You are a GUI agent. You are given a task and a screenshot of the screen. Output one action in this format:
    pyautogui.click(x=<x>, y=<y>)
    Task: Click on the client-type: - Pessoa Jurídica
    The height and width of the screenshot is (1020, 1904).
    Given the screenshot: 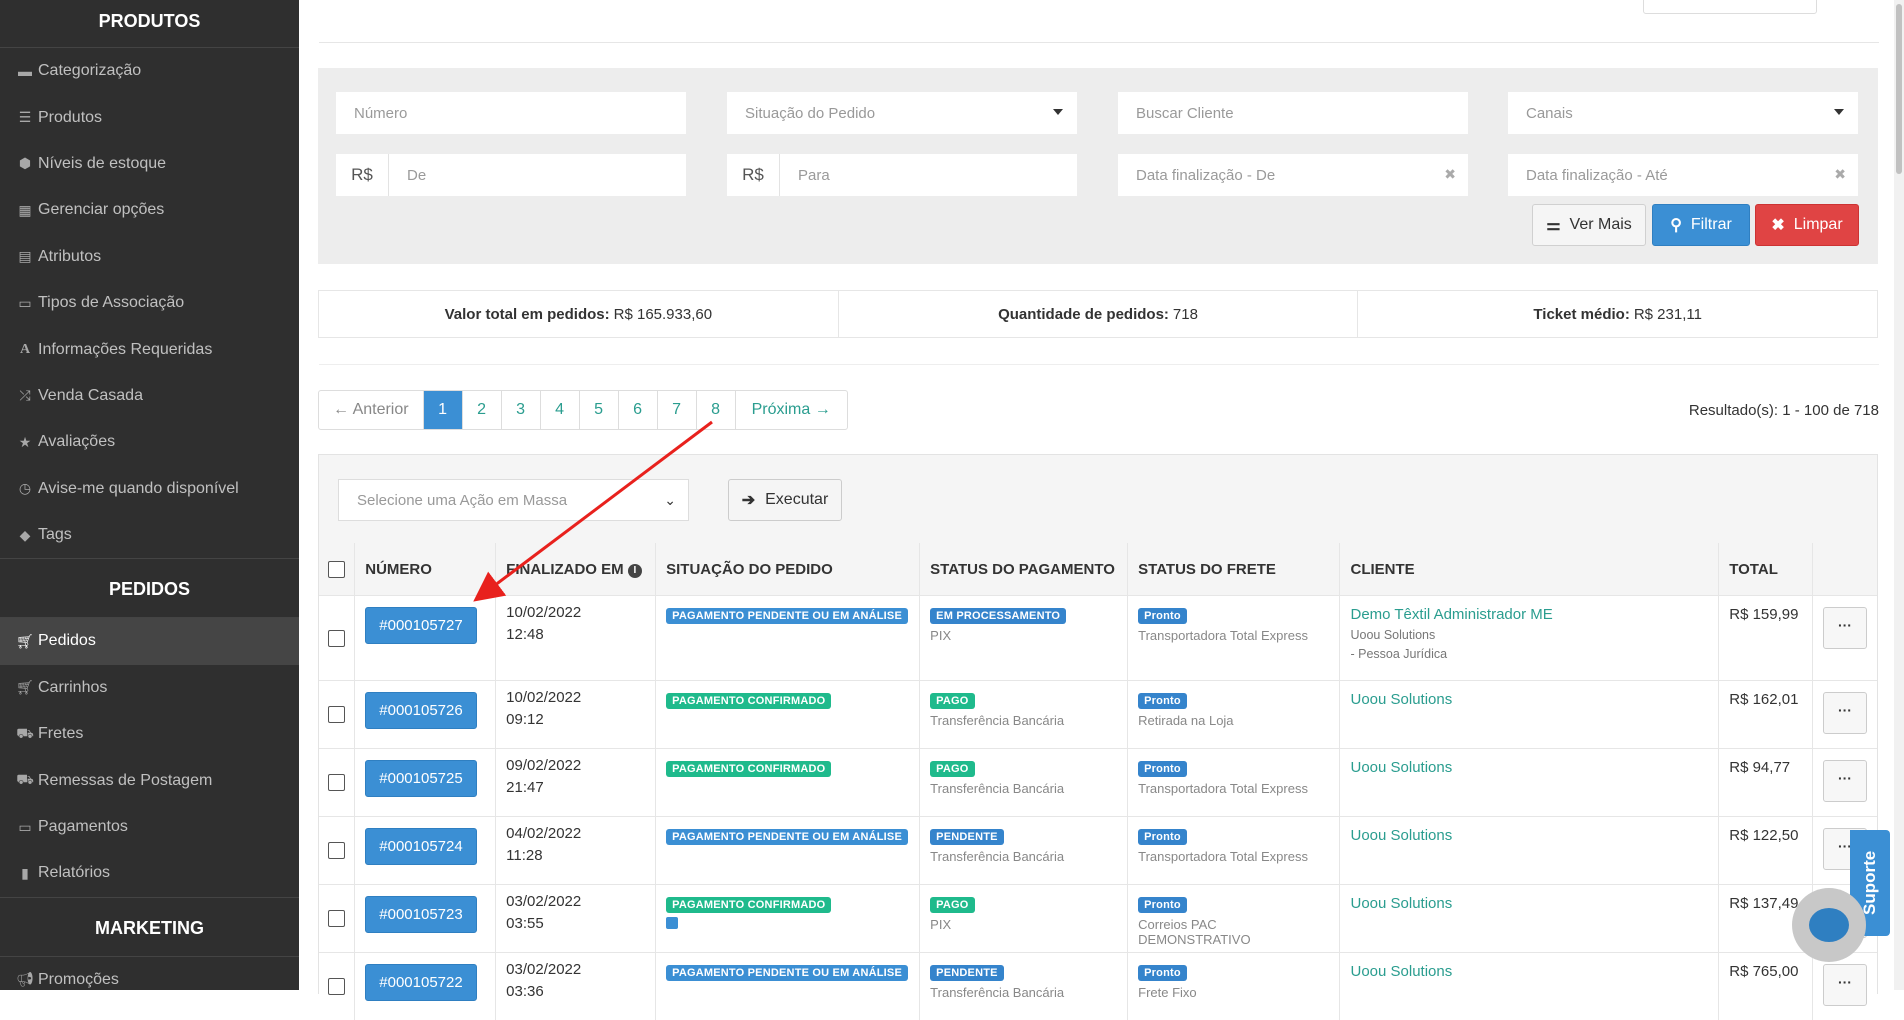 What is the action you would take?
    pyautogui.click(x=1529, y=654)
    